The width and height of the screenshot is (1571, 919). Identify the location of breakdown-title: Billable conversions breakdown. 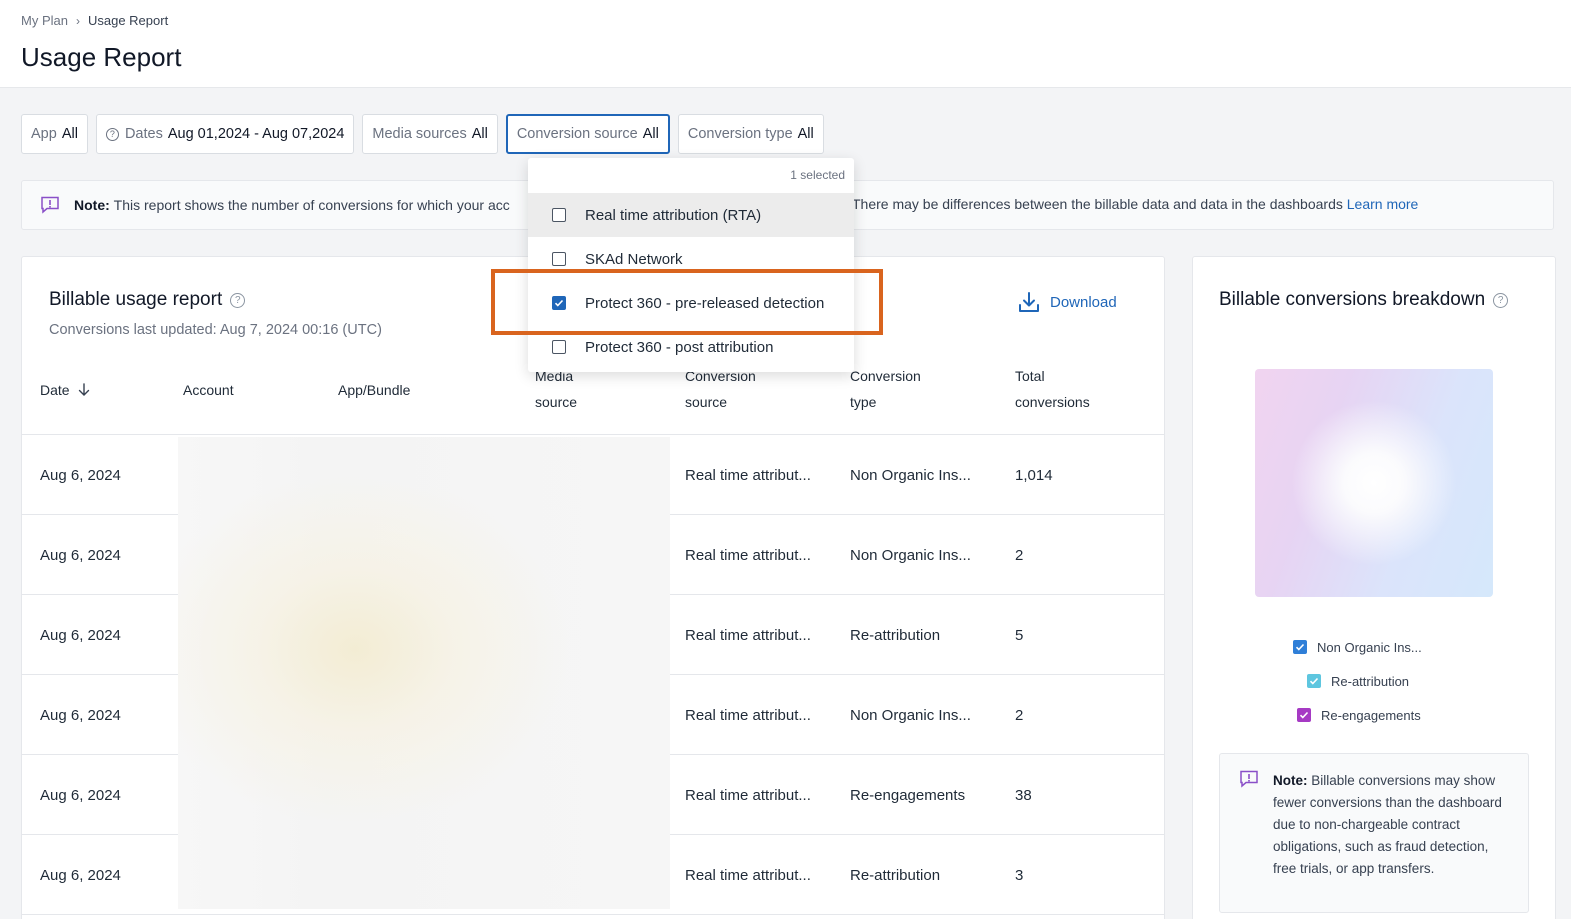
(1352, 299).